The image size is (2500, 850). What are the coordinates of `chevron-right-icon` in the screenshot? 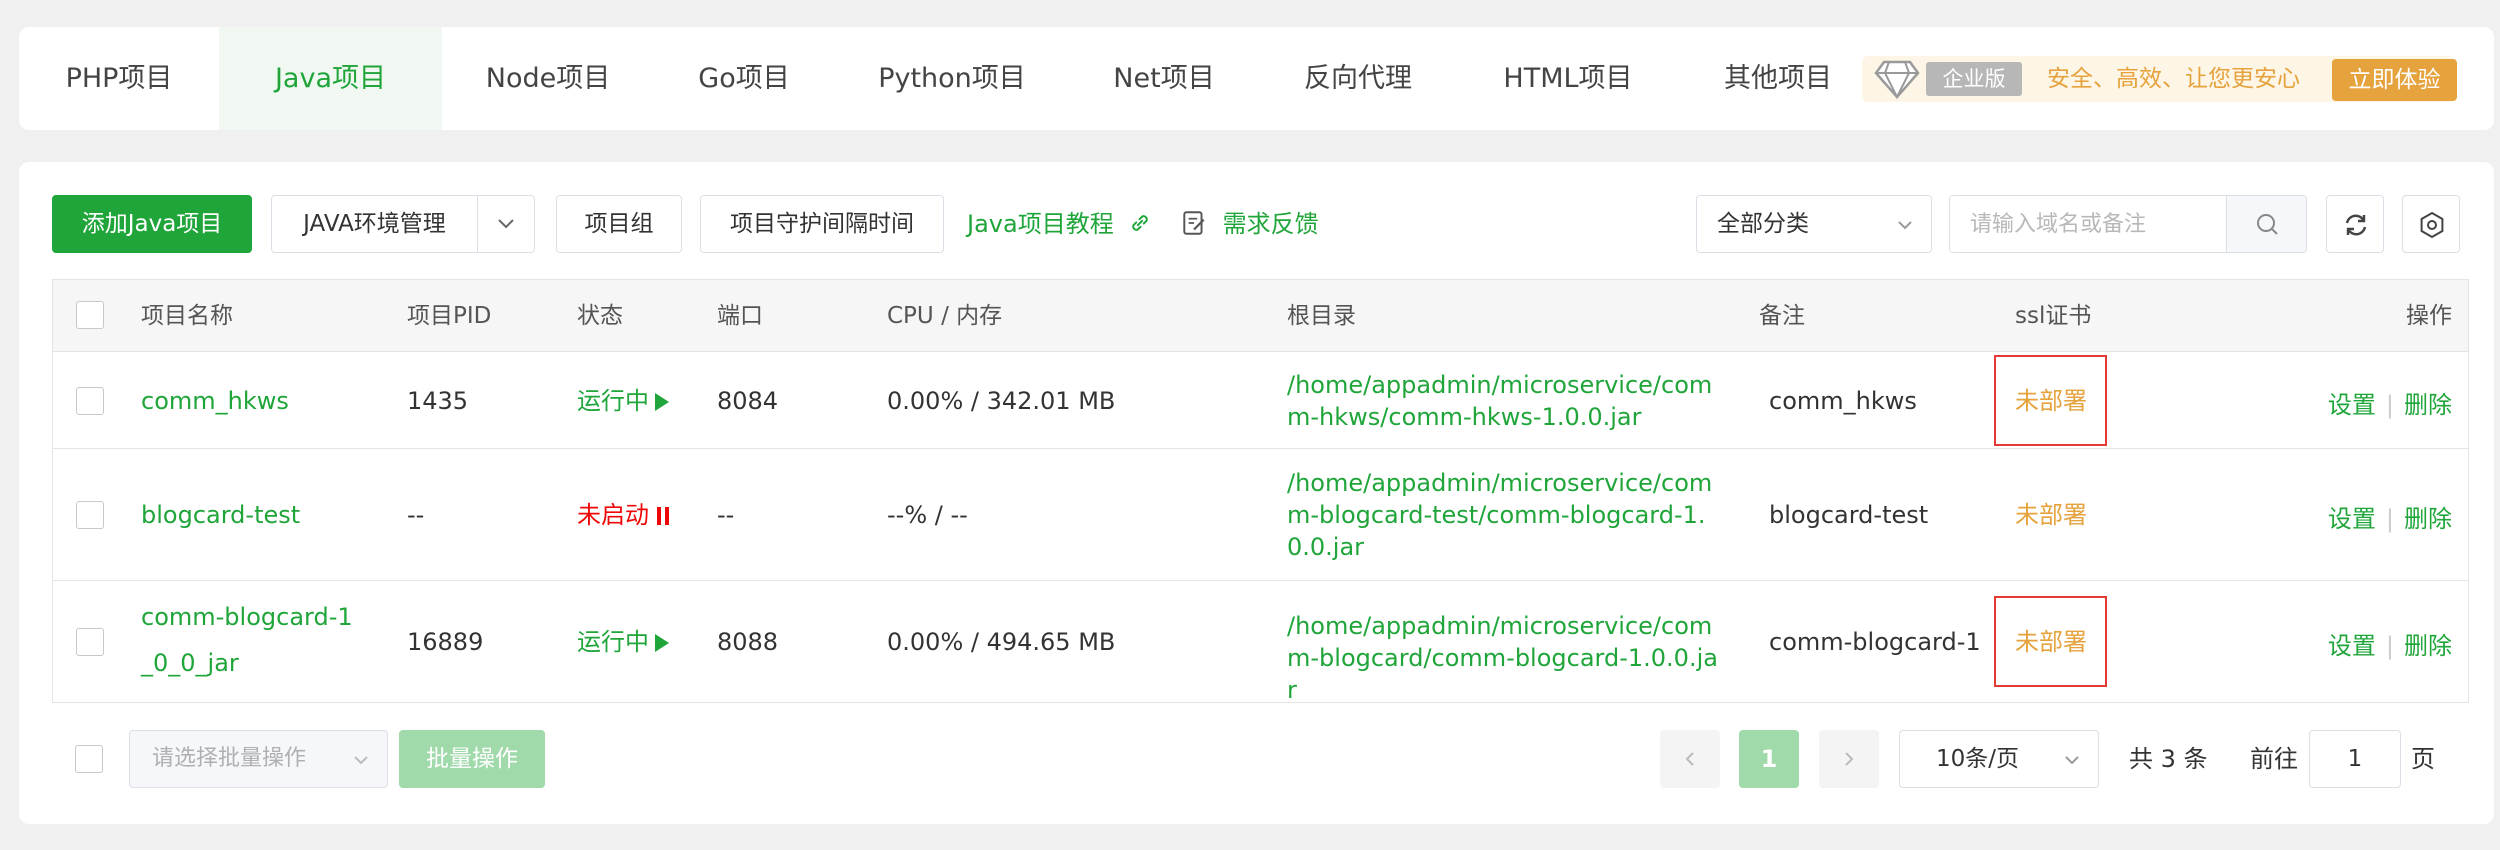 It's located at (1849, 759).